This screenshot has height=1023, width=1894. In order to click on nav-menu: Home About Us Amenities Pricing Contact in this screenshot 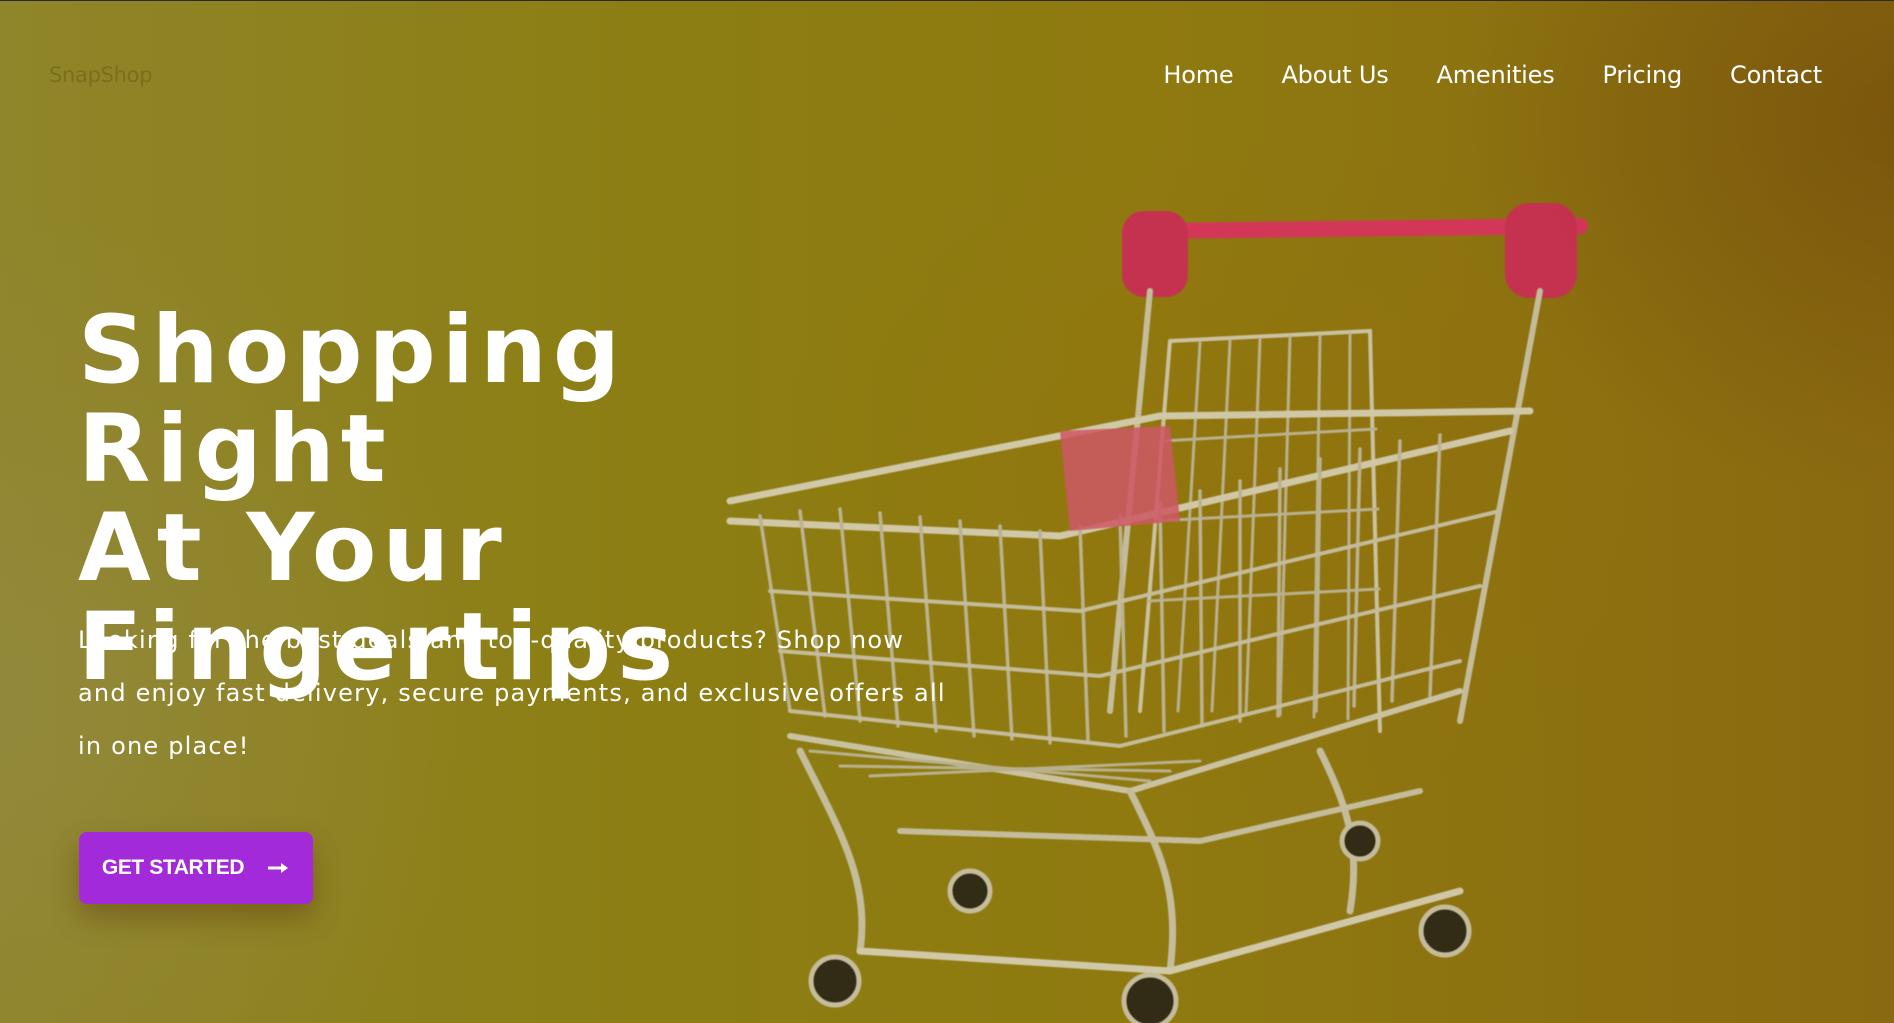, I will do `click(1492, 75)`.